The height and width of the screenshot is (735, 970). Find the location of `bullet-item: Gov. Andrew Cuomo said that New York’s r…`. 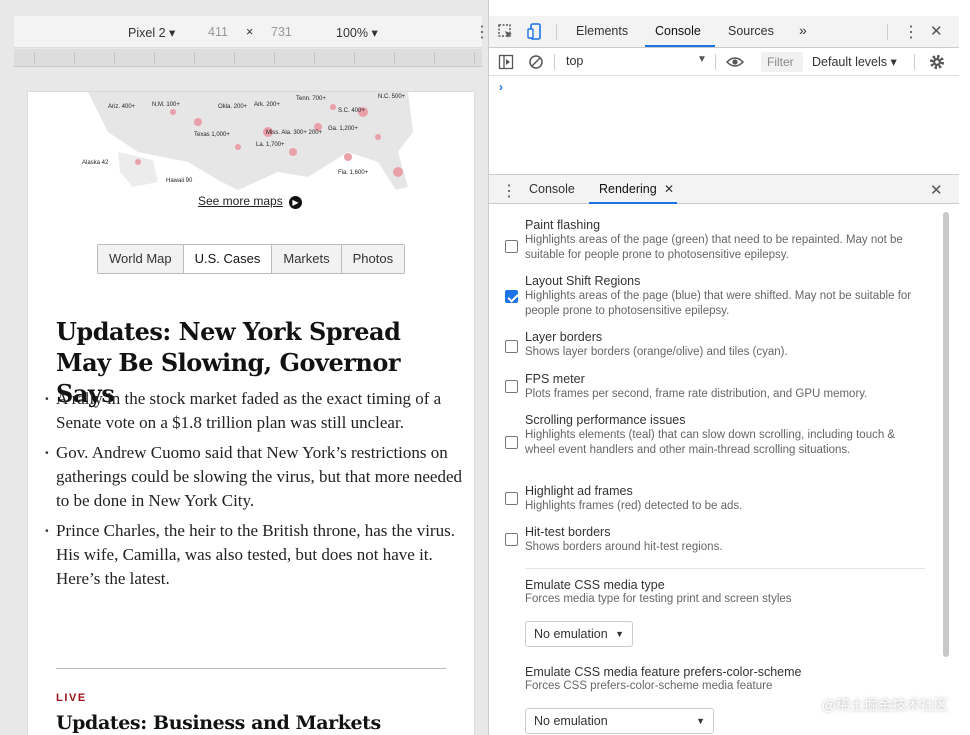

bullet-item: Gov. Andrew Cuomo said that New York’s r… is located at coordinates (254, 477).